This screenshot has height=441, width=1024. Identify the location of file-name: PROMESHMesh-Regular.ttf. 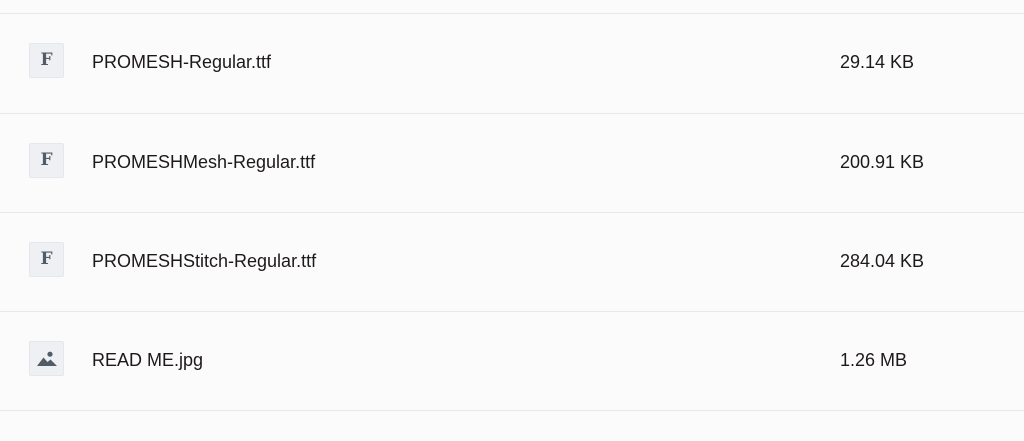
(203, 162).